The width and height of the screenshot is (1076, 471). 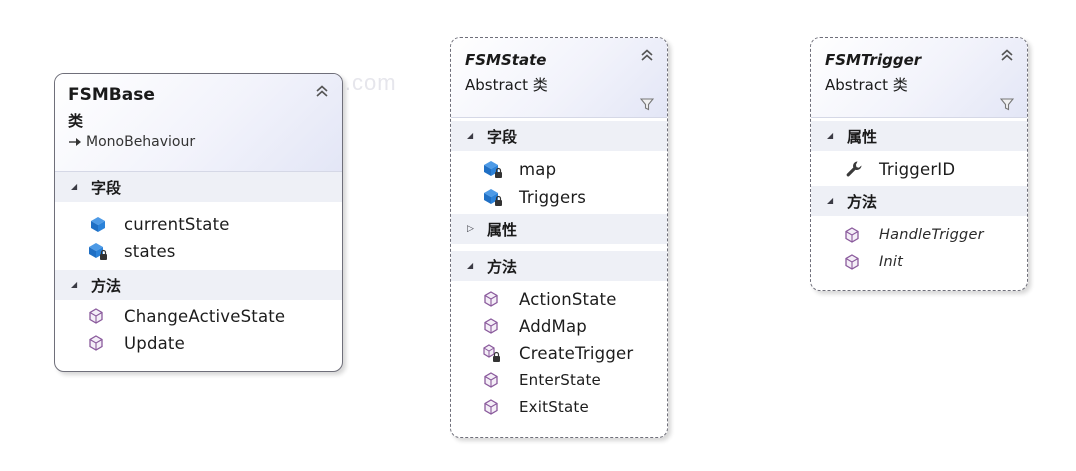 I want to click on class-header: FSMState Abstract 类, so click(x=559, y=78).